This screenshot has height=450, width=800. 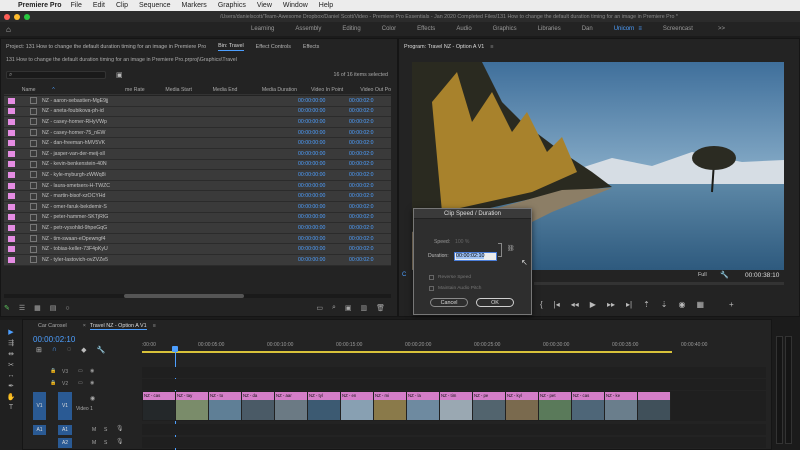 I want to click on tab-effect-controls: Effect Controls, so click(x=273, y=47).